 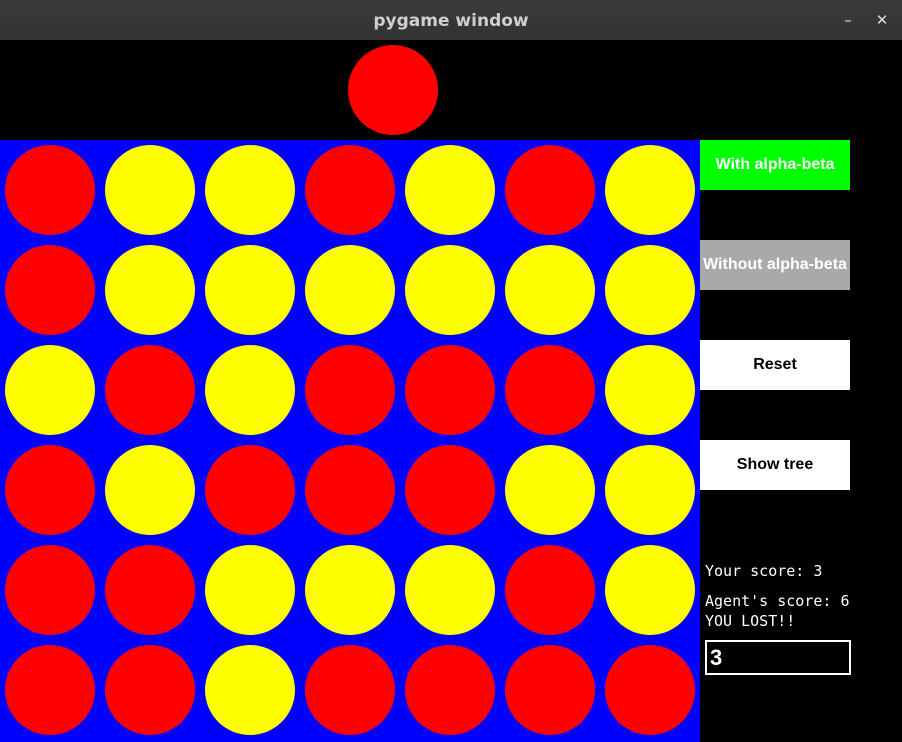 I want to click on agent-score-text: Agent's score: 6, so click(x=777, y=601).